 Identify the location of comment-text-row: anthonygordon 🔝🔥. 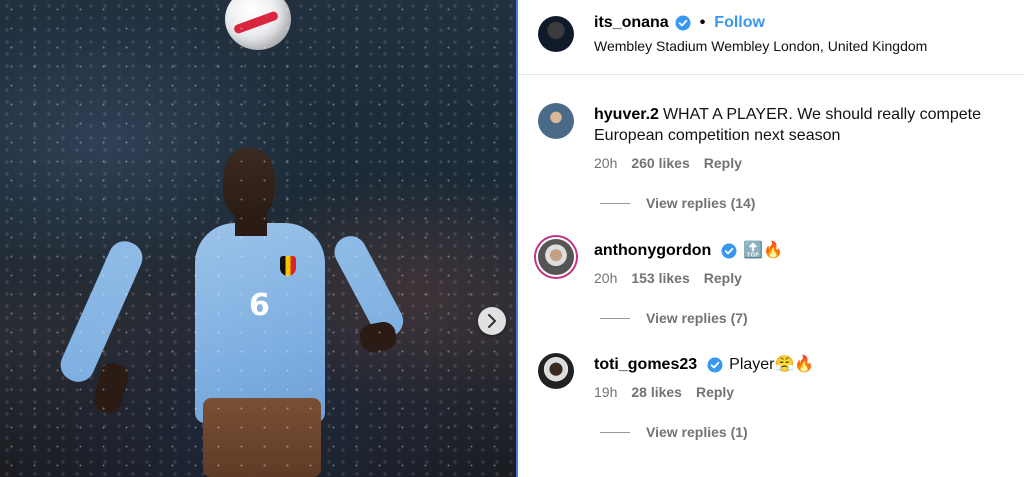
(804, 250).